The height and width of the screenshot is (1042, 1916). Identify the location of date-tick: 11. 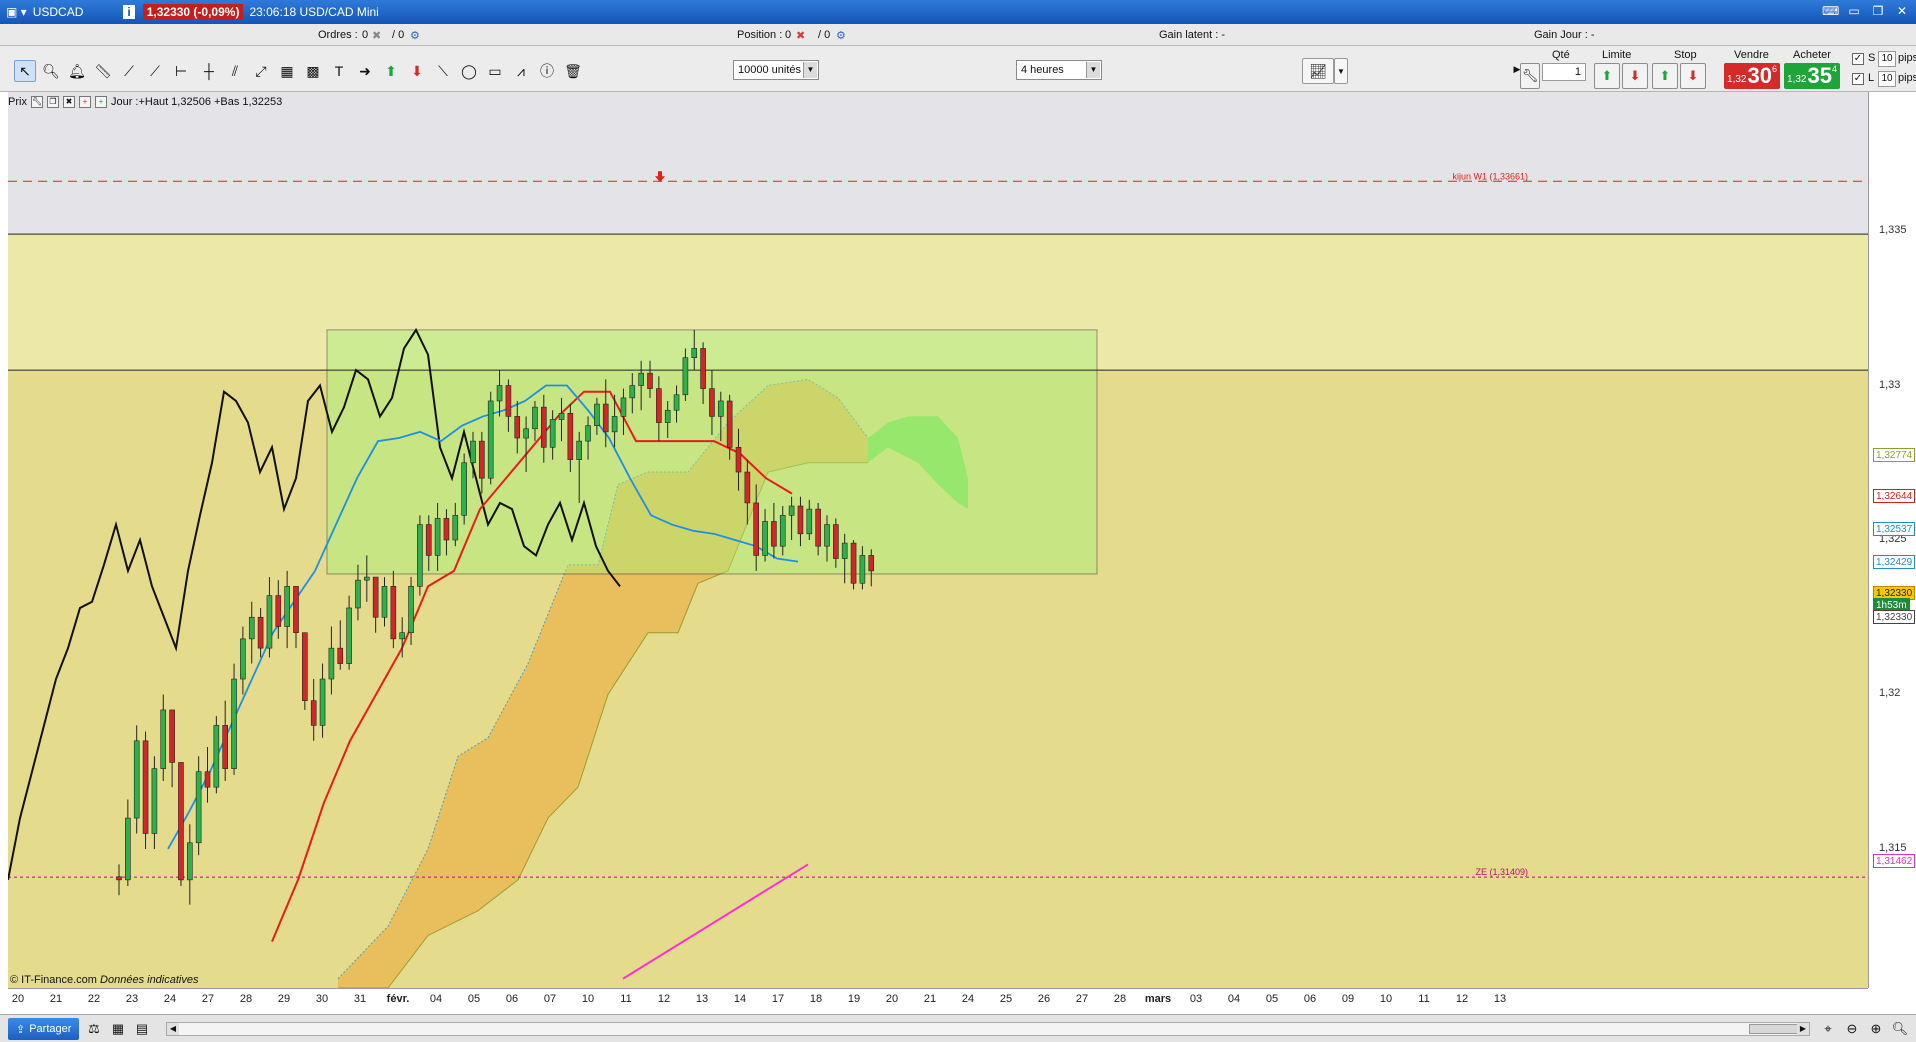
(1424, 999).